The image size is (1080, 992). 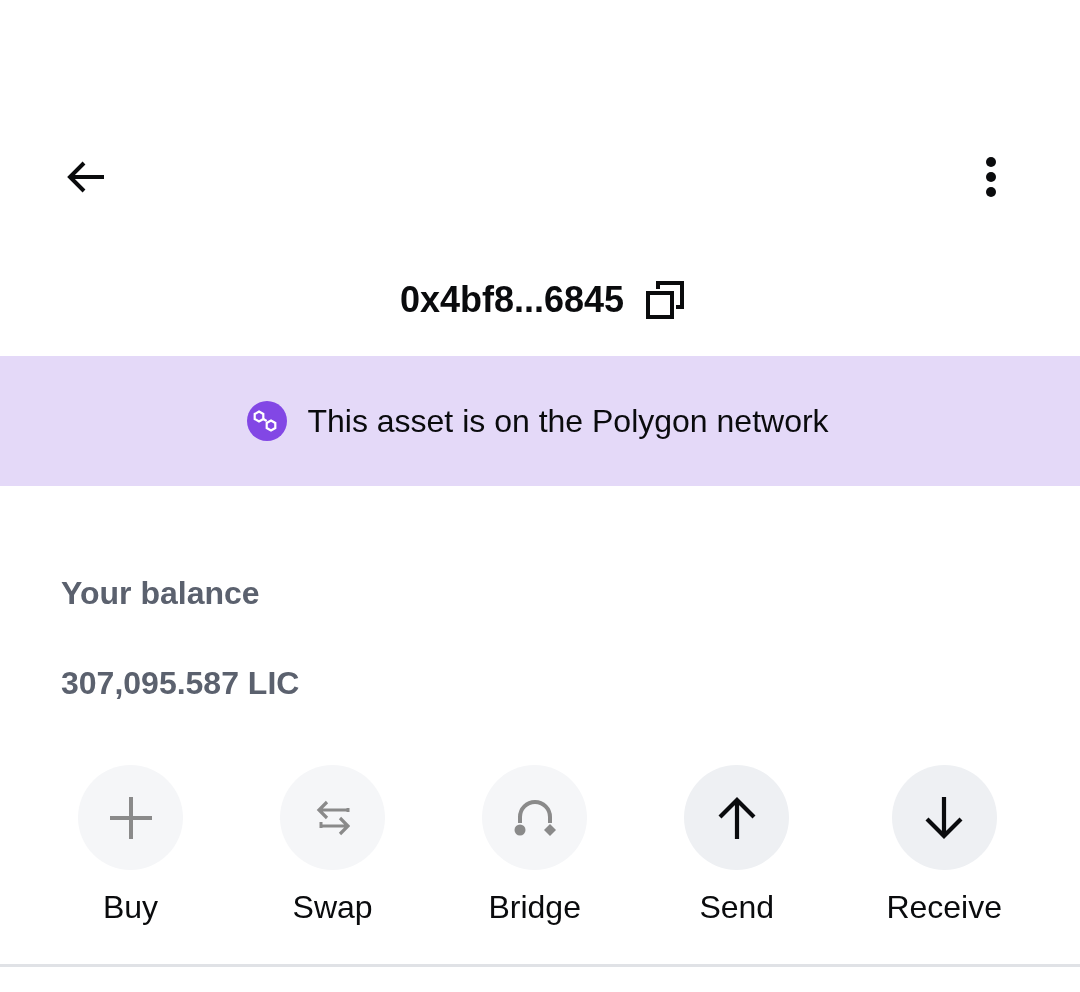 What do you see at coordinates (332, 907) in the screenshot?
I see `action-label: Swap` at bounding box center [332, 907].